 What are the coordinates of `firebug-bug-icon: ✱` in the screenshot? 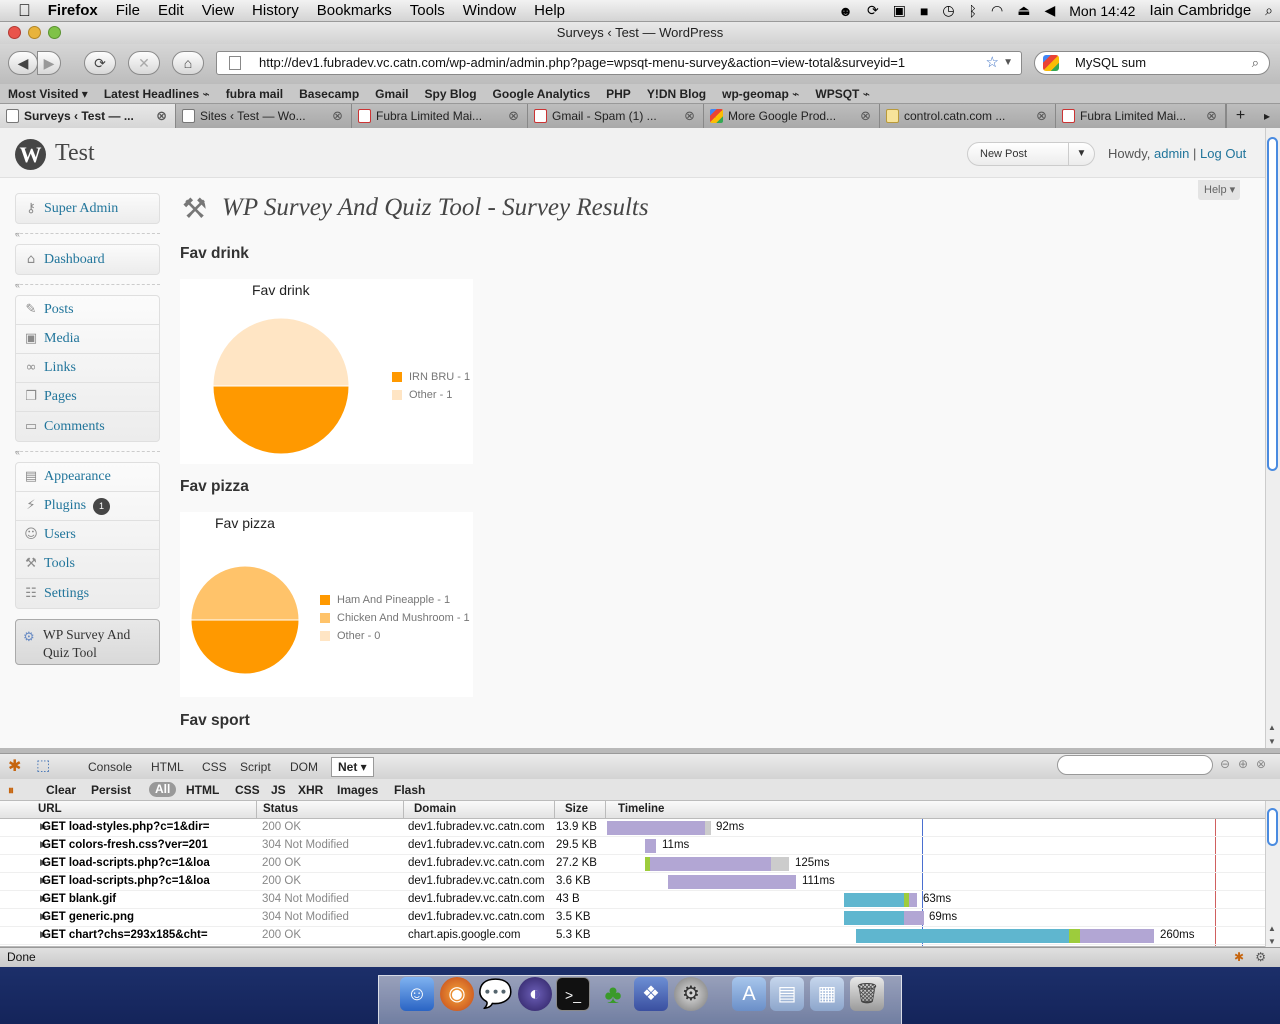 It's located at (14, 766).